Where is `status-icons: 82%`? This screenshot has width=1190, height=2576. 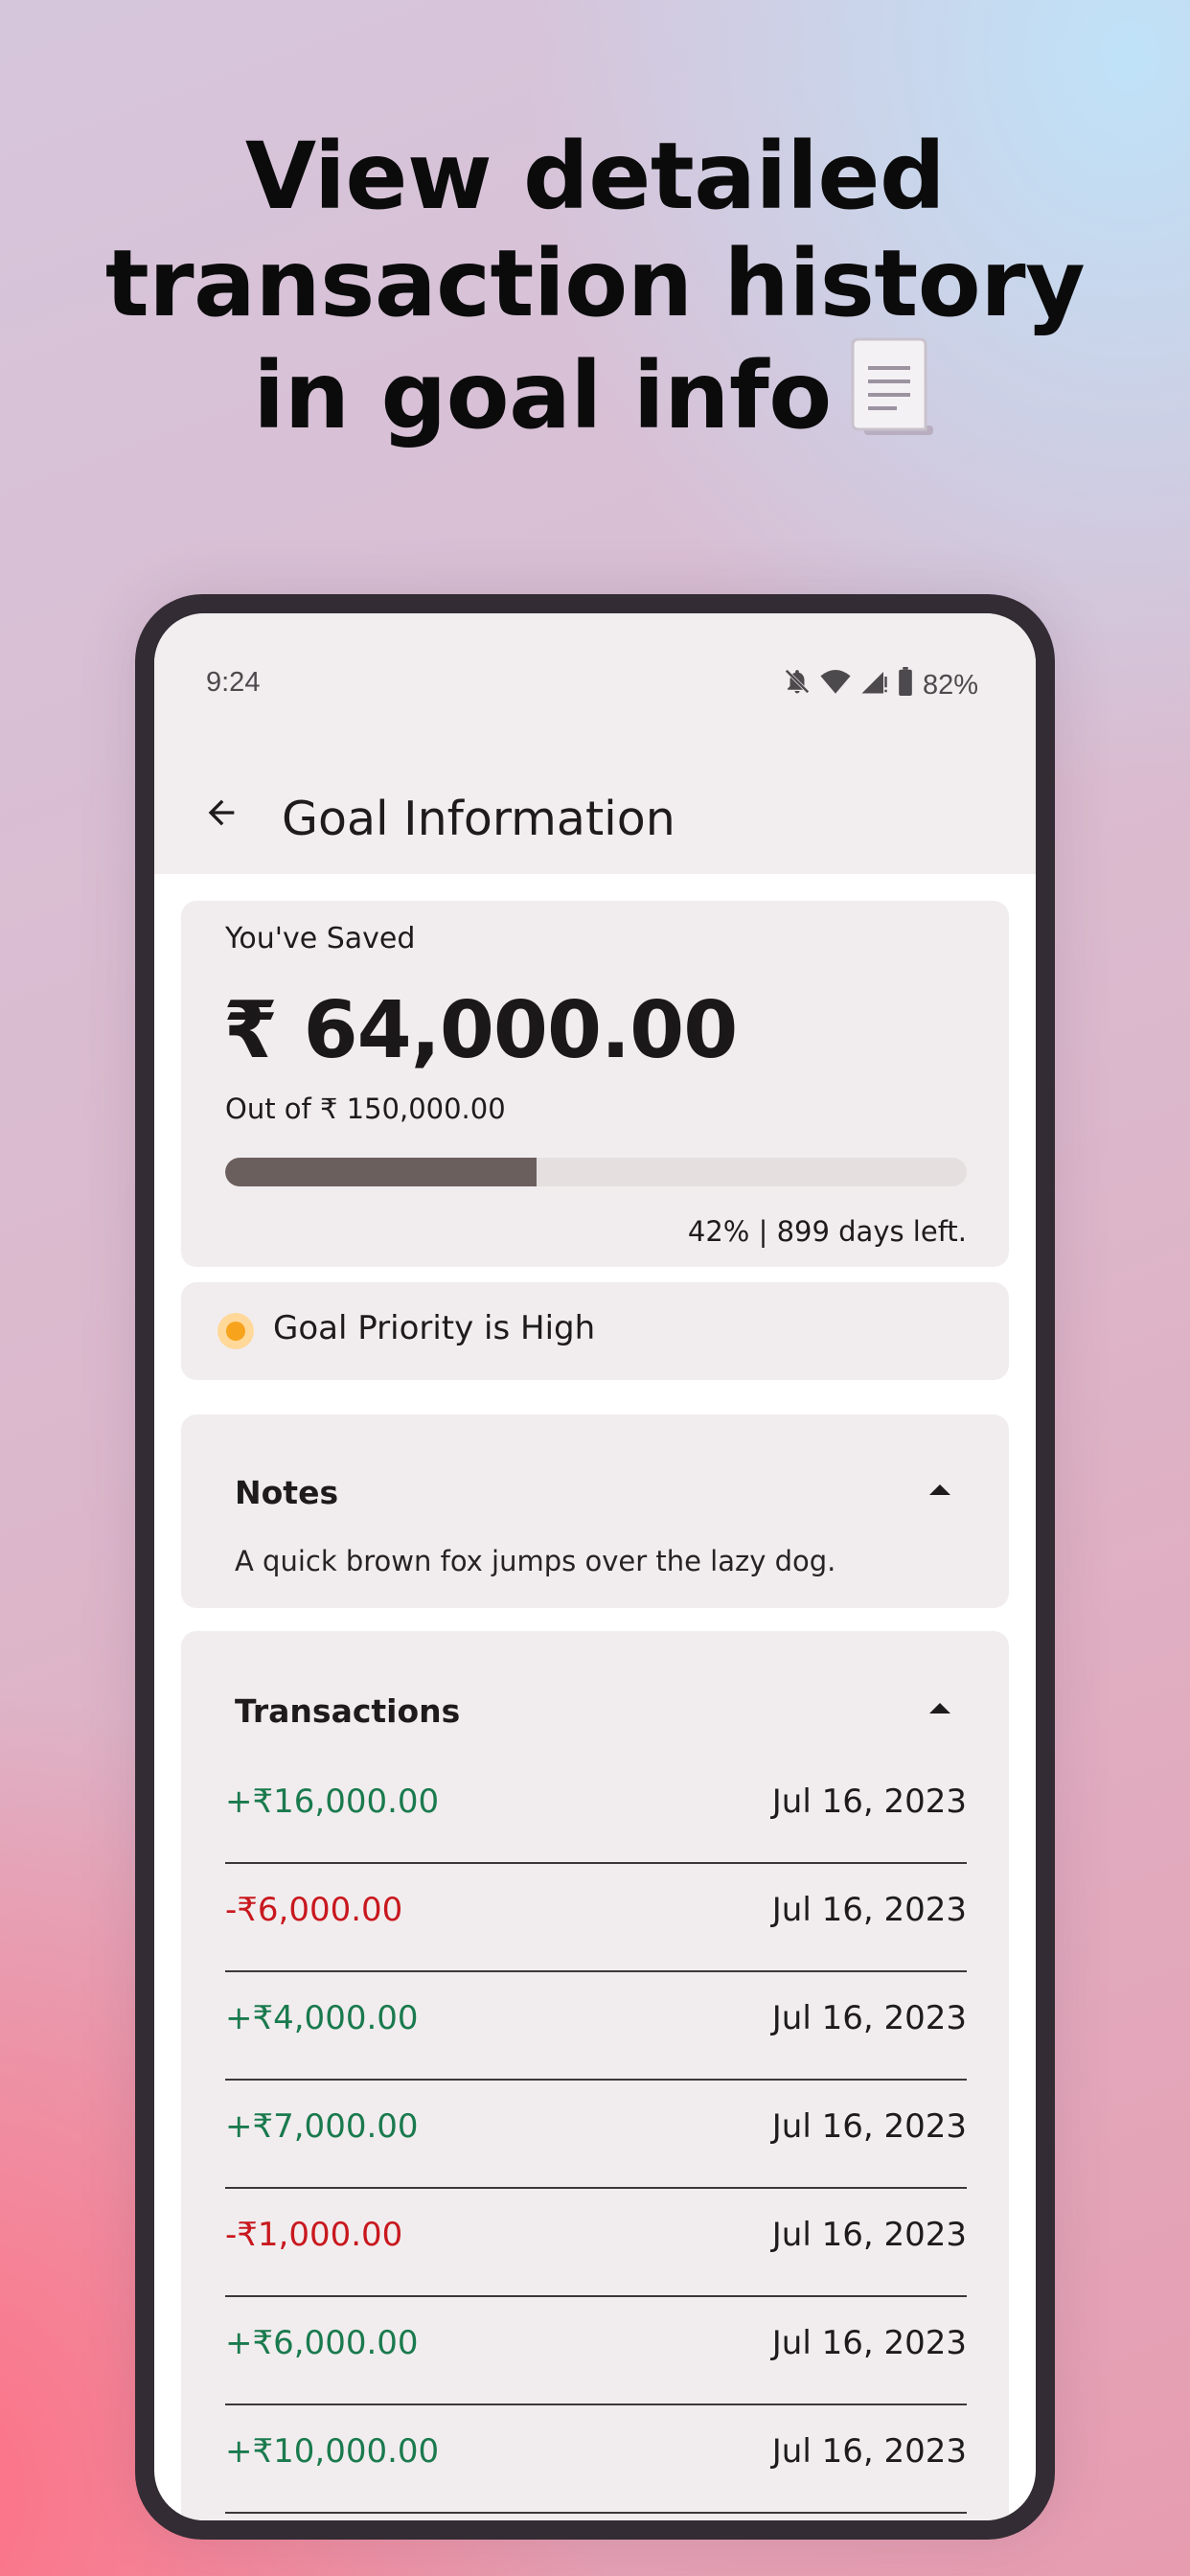 status-icons: 82% is located at coordinates (881, 685).